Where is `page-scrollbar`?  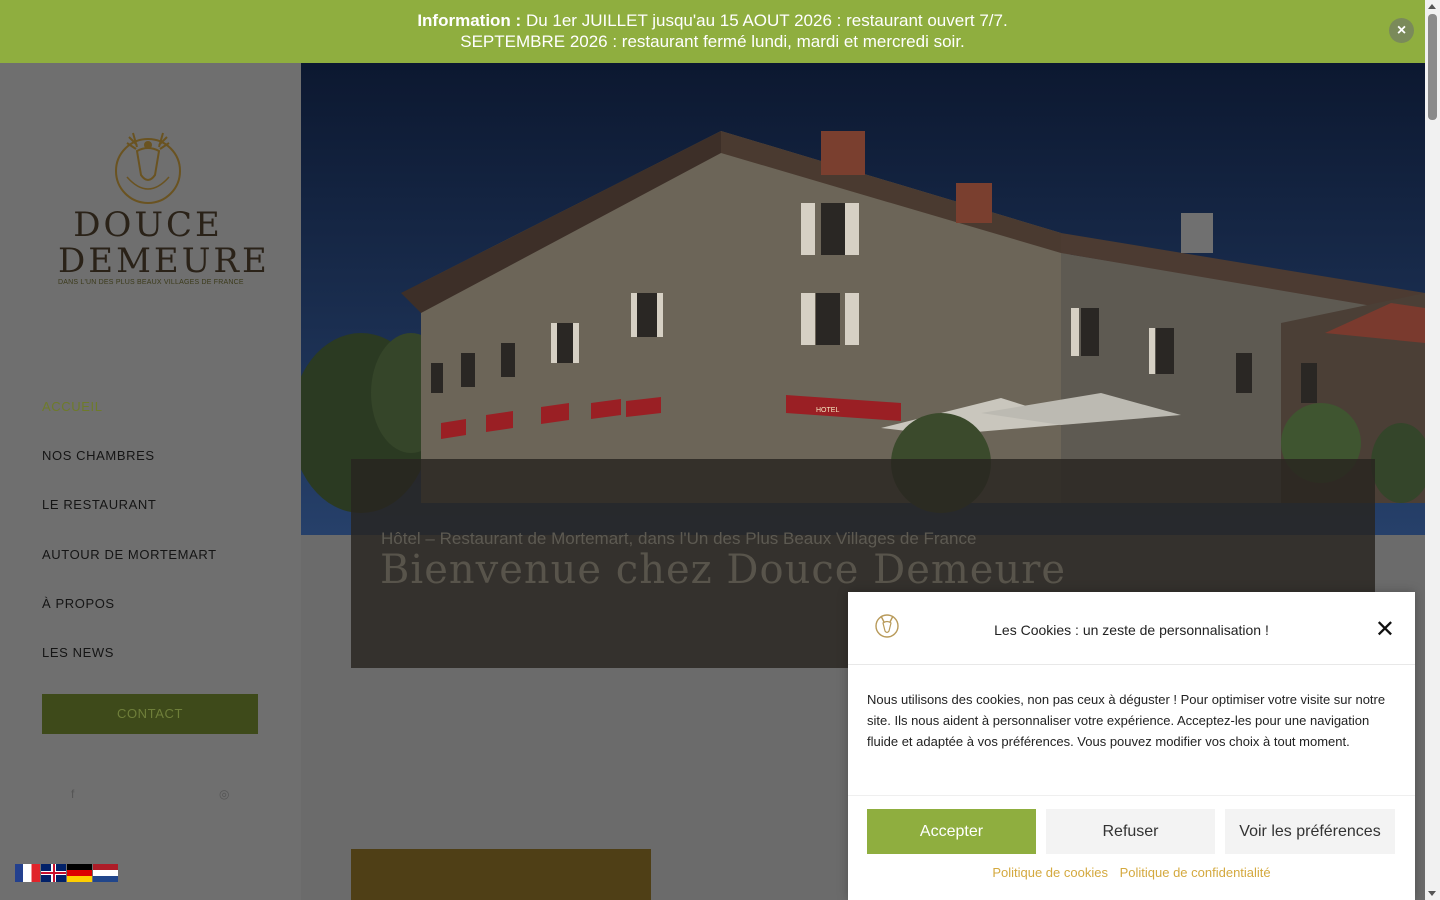 page-scrollbar is located at coordinates (1432, 450).